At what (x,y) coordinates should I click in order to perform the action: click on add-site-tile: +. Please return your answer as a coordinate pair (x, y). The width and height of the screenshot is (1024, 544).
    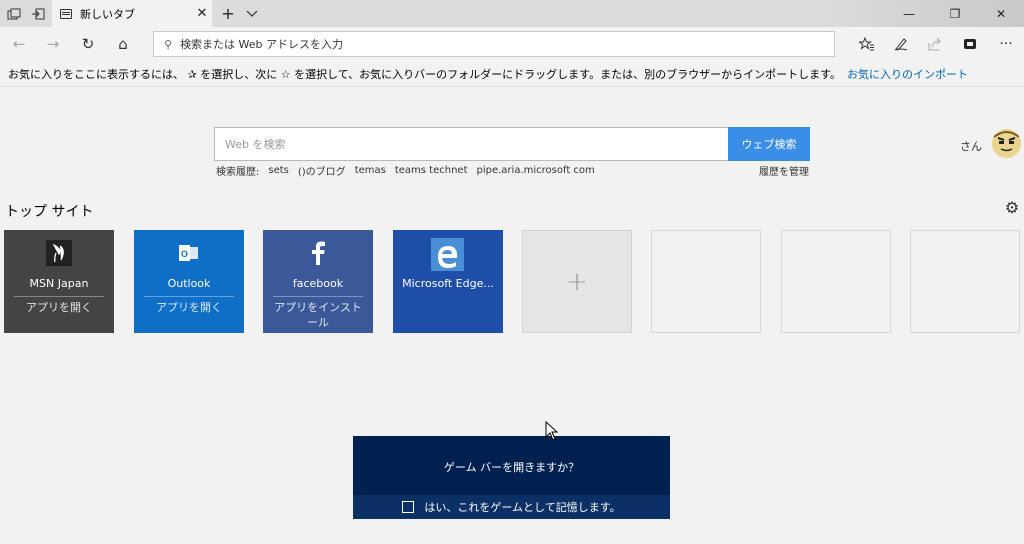
    Looking at the image, I should click on (577, 281).